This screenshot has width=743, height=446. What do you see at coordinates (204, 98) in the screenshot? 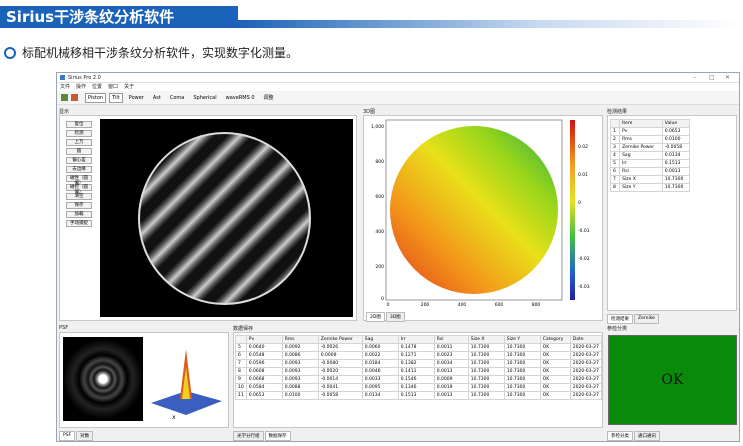
I see `toolbar-spherical: Spherical` at bounding box center [204, 98].